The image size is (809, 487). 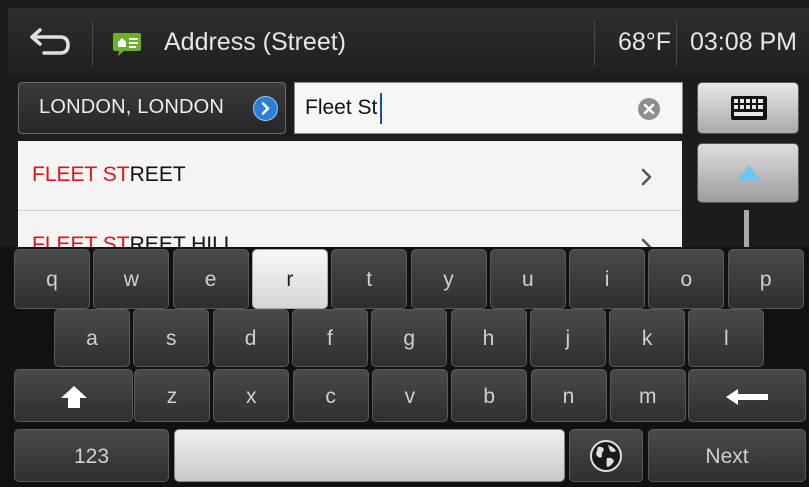 I want to click on key-h: h, so click(x=488, y=338).